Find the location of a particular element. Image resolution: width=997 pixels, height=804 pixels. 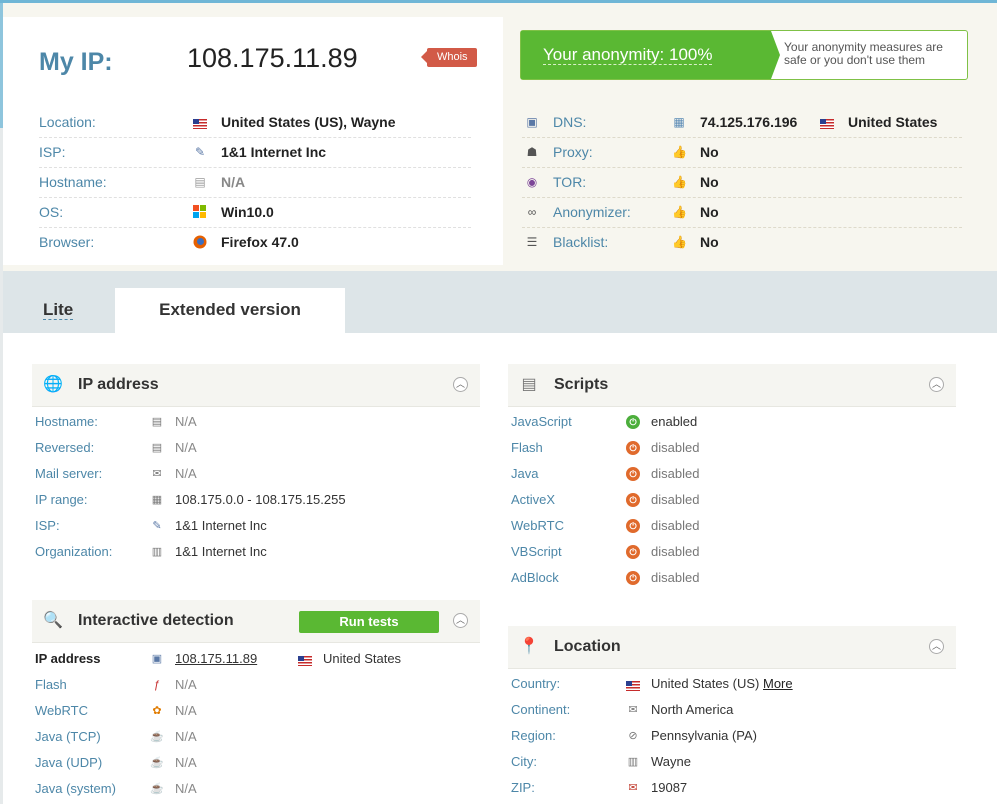

run-tests-button: Run tests is located at coordinates (369, 622).